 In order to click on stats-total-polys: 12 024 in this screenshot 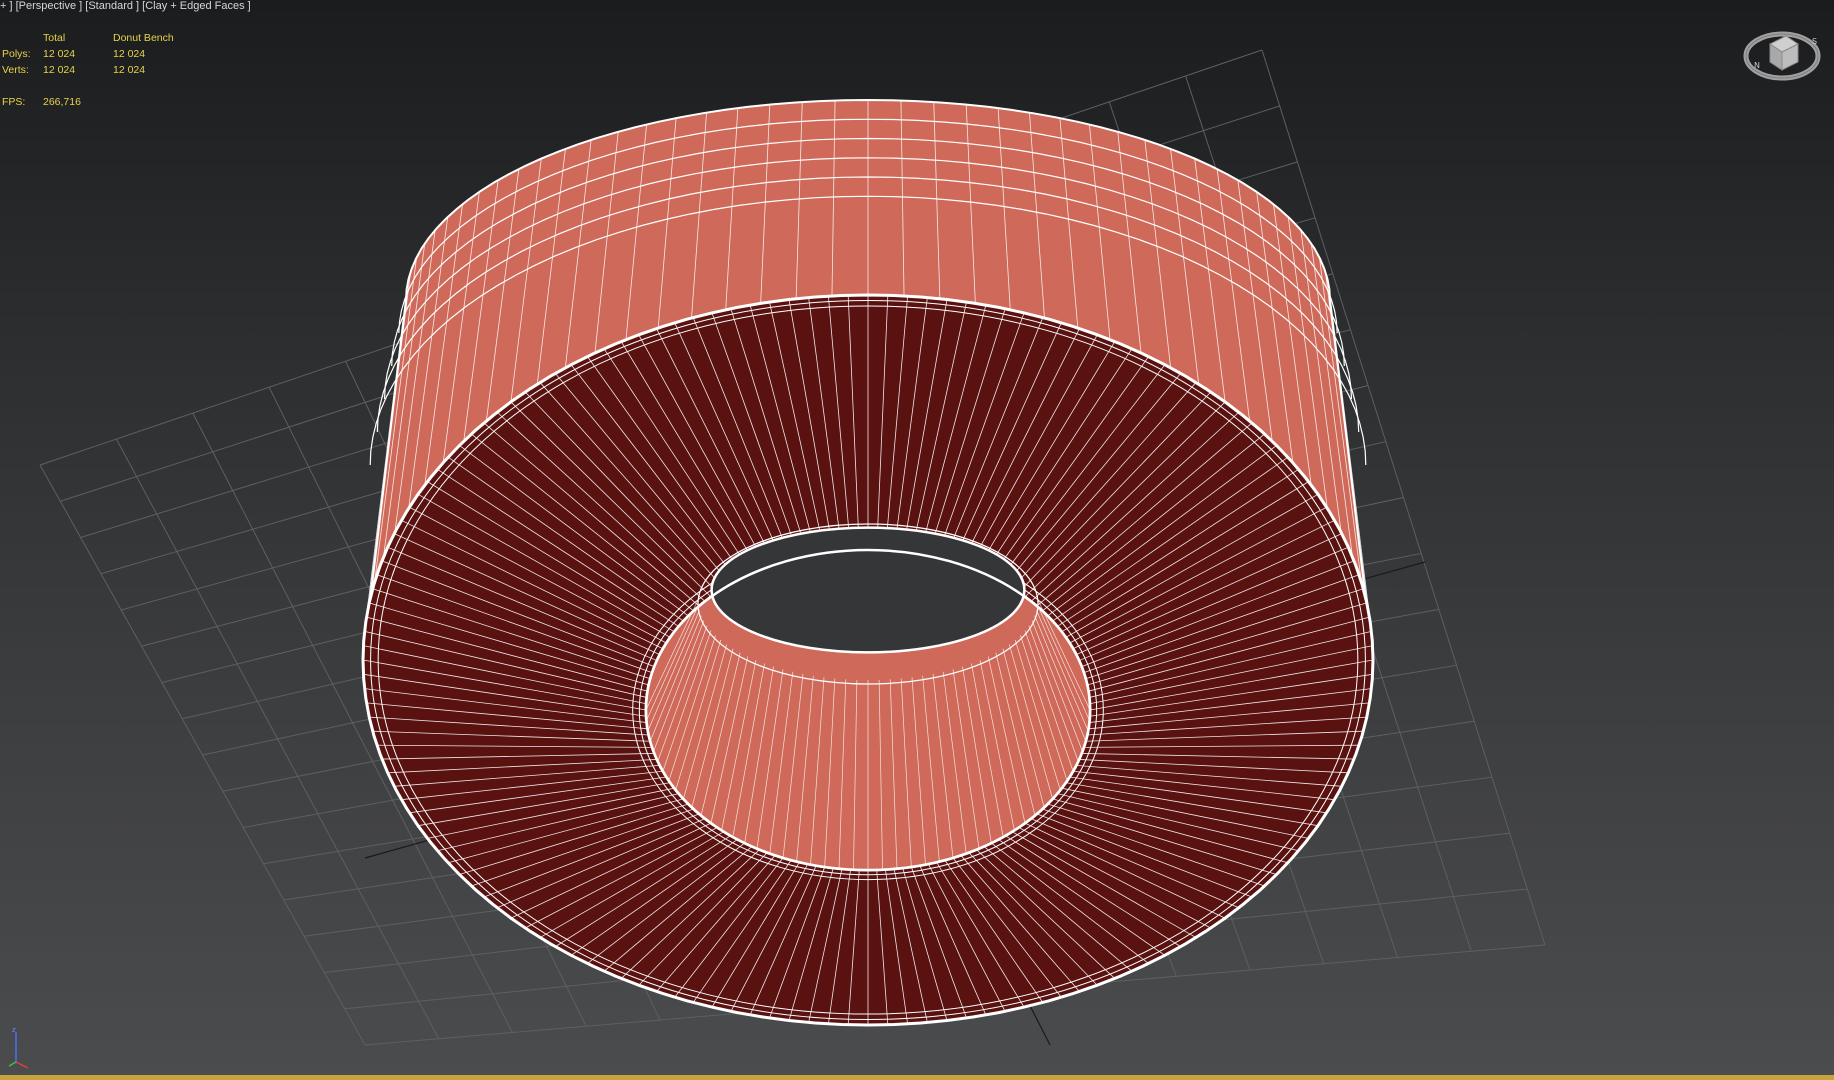, I will do `click(59, 54)`.